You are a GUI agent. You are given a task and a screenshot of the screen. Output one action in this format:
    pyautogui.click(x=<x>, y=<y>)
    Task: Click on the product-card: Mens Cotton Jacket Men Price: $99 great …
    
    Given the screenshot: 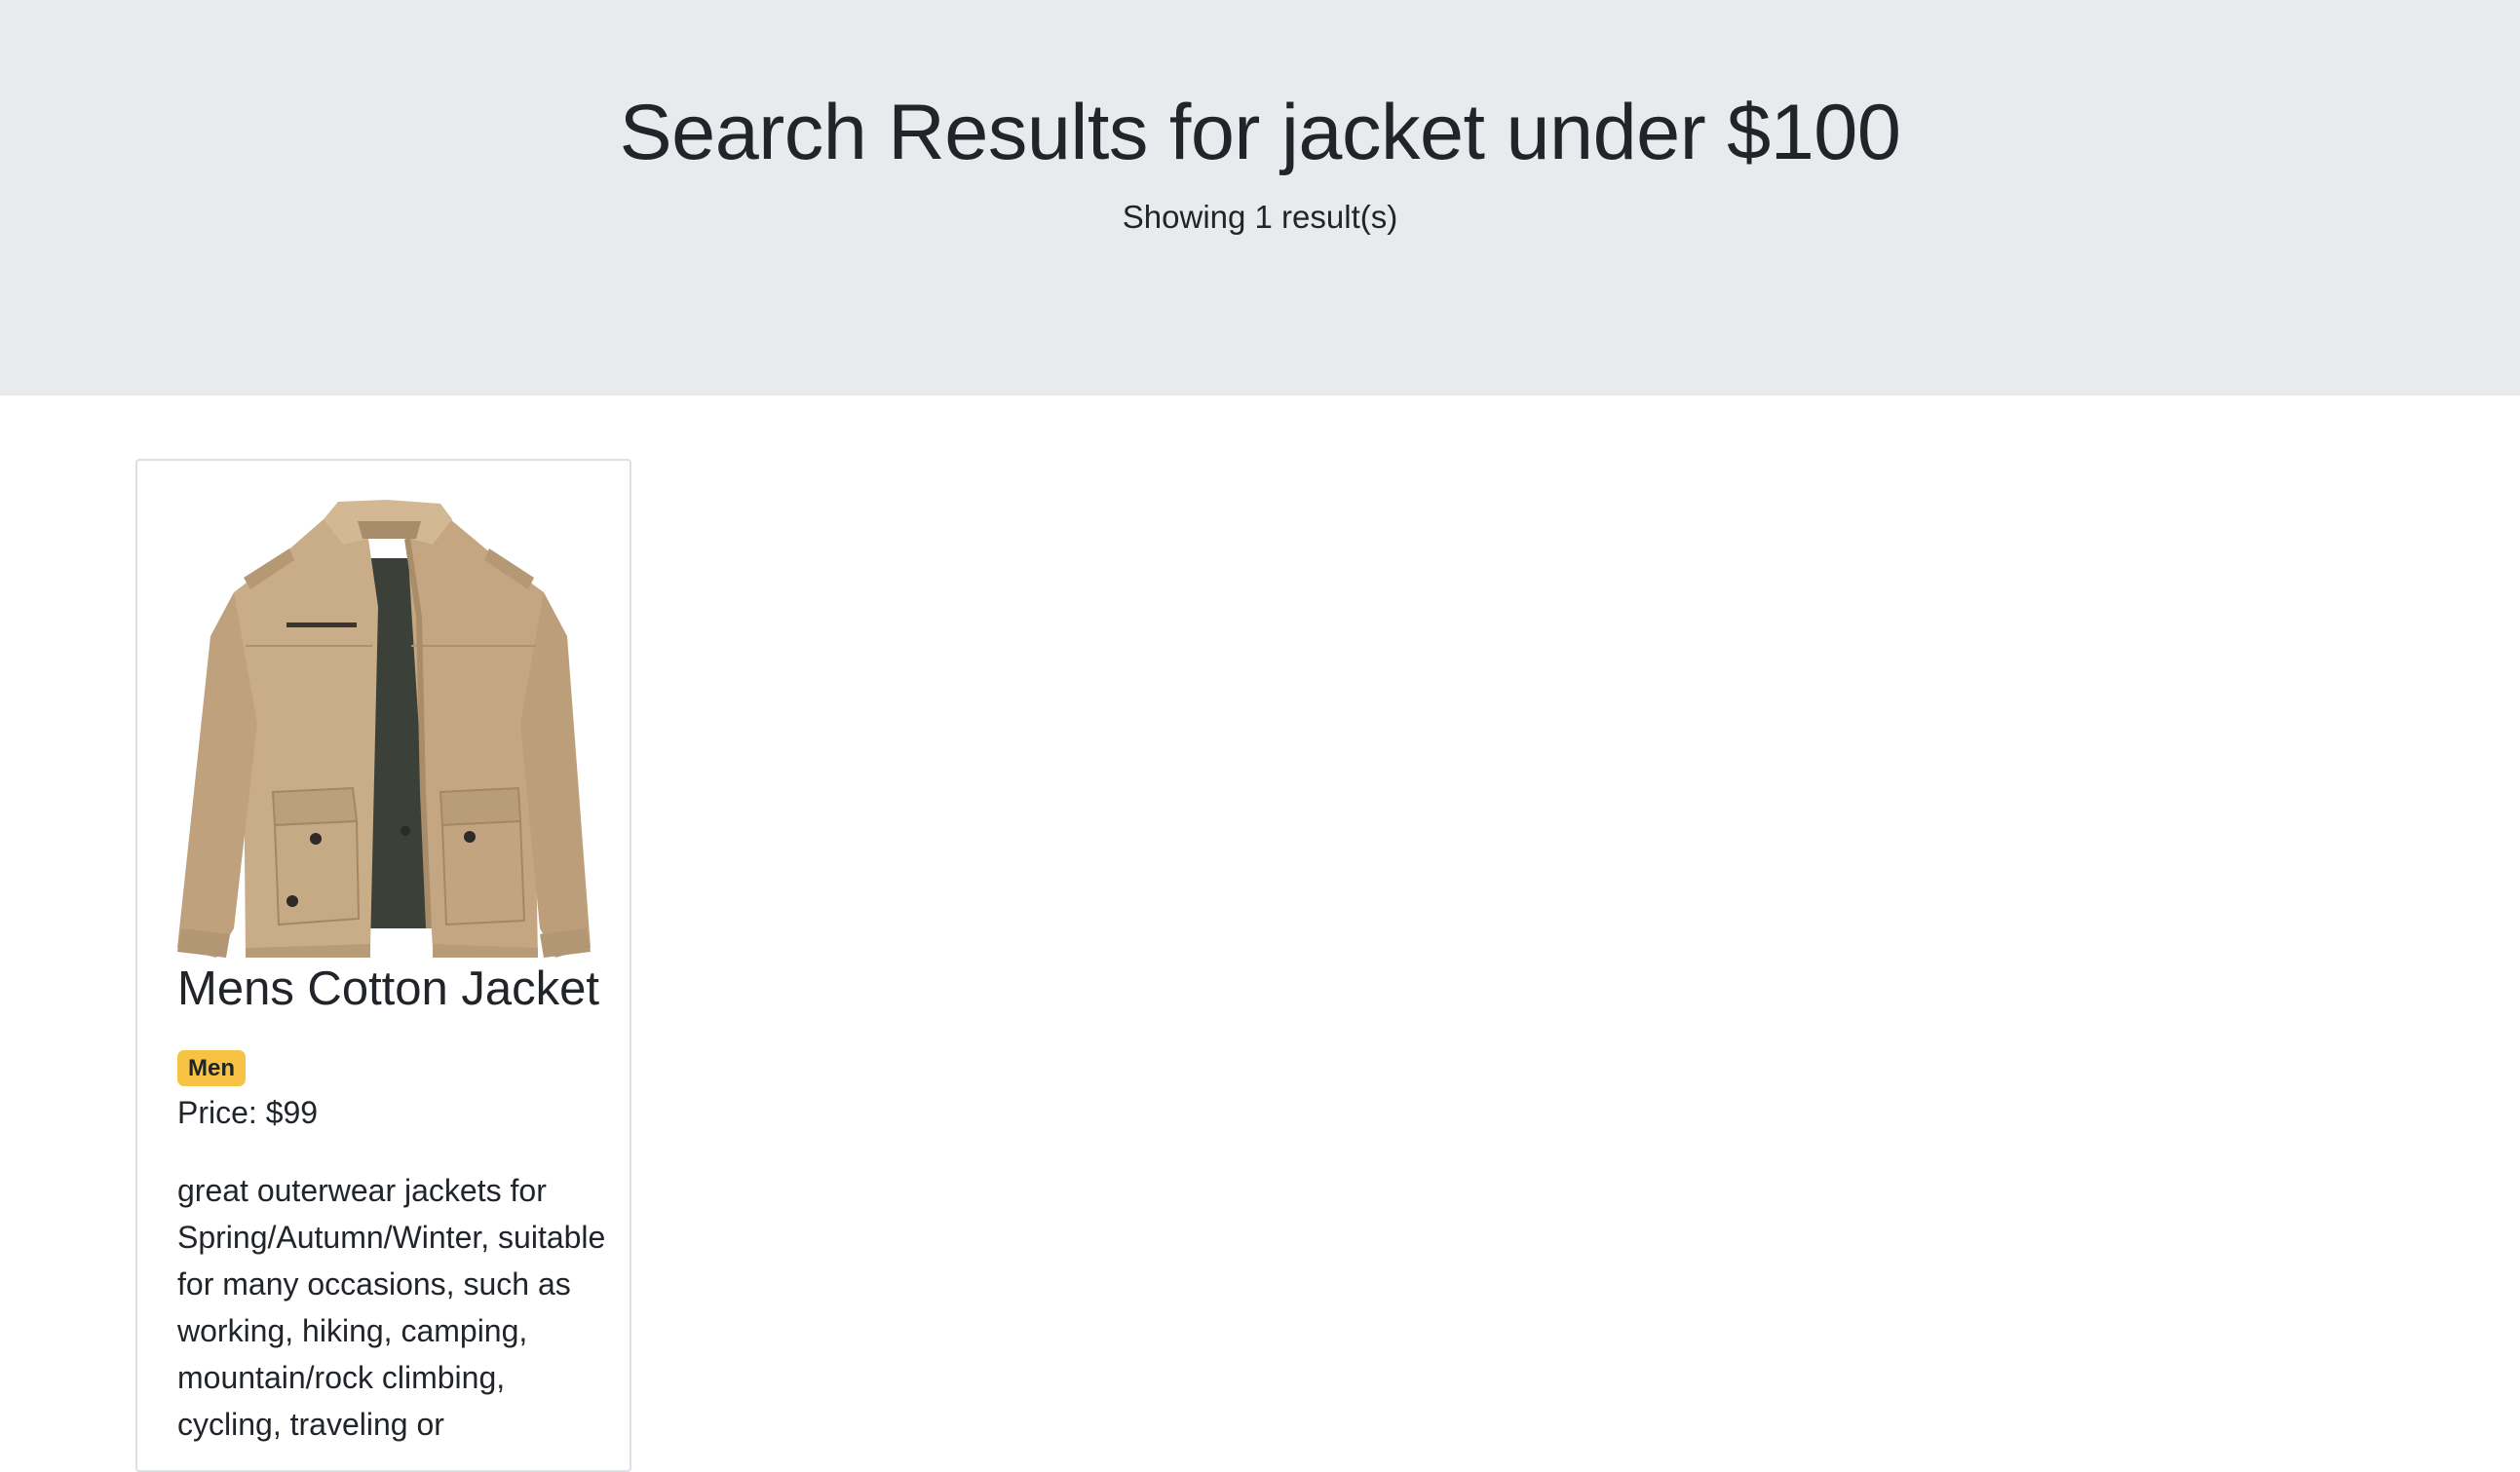 What is the action you would take?
    pyautogui.click(x=383, y=966)
    